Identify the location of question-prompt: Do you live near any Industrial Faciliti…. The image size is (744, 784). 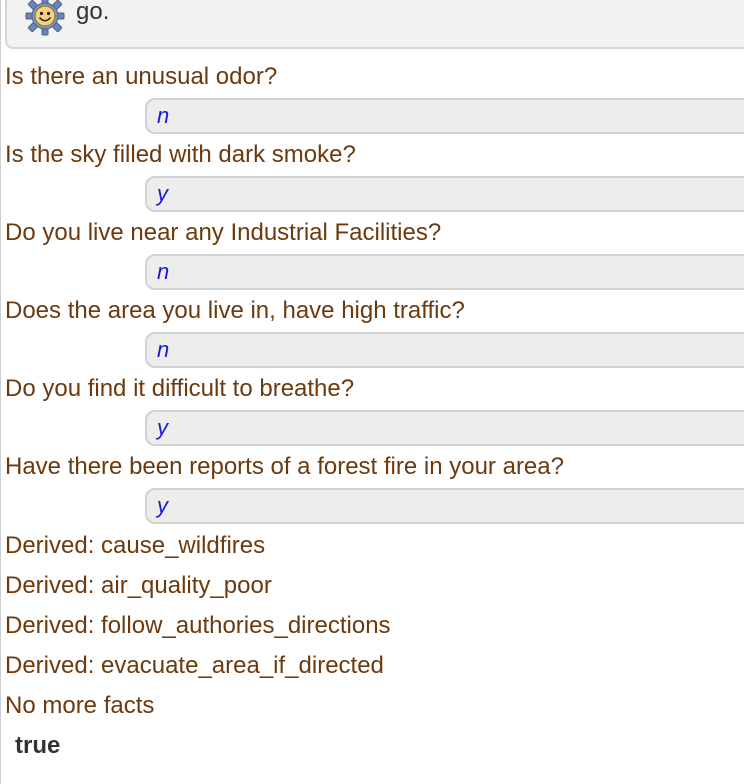
(223, 232).